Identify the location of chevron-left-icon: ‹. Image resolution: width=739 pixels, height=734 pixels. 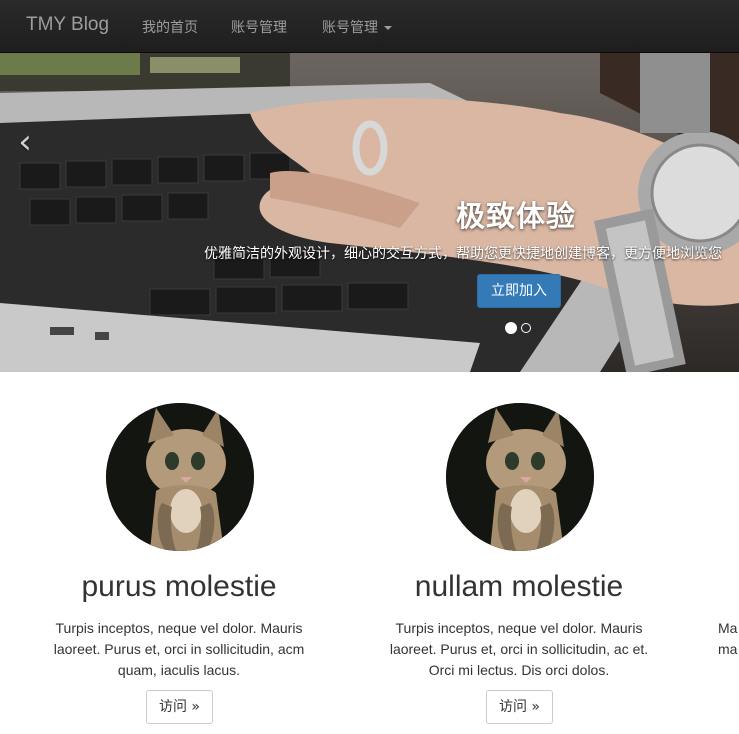
(25, 142).